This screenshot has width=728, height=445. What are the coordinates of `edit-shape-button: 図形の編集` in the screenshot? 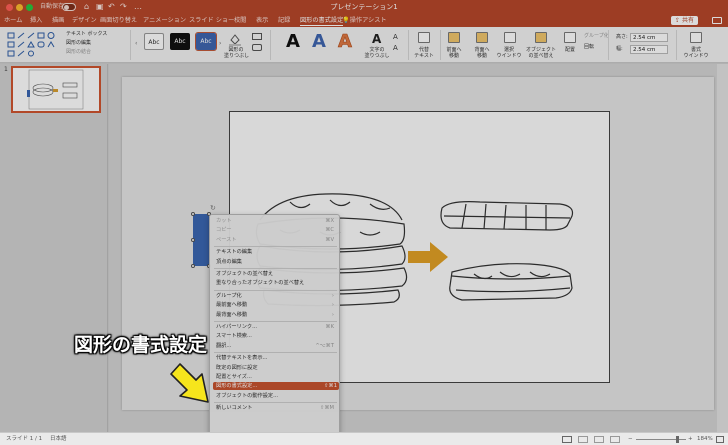 It's located at (78, 43).